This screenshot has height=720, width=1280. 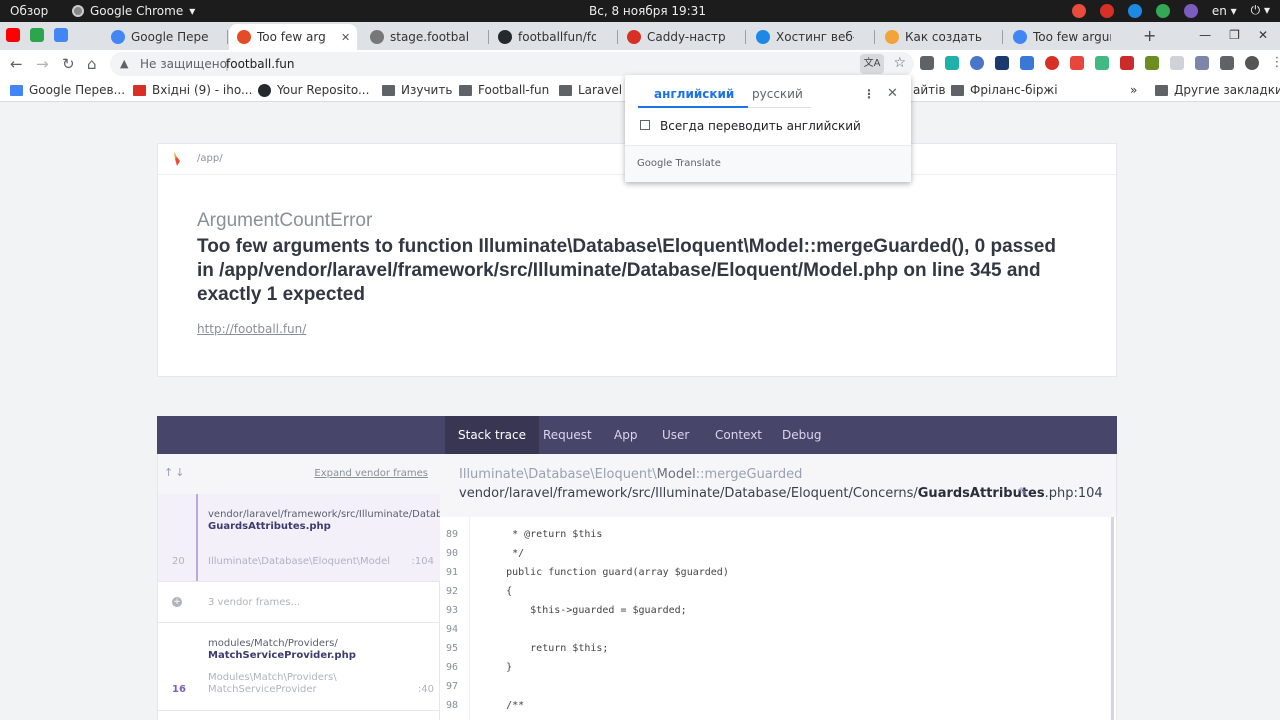 What do you see at coordinates (177, 602) in the screenshot?
I see `expand-plus-icon: +` at bounding box center [177, 602].